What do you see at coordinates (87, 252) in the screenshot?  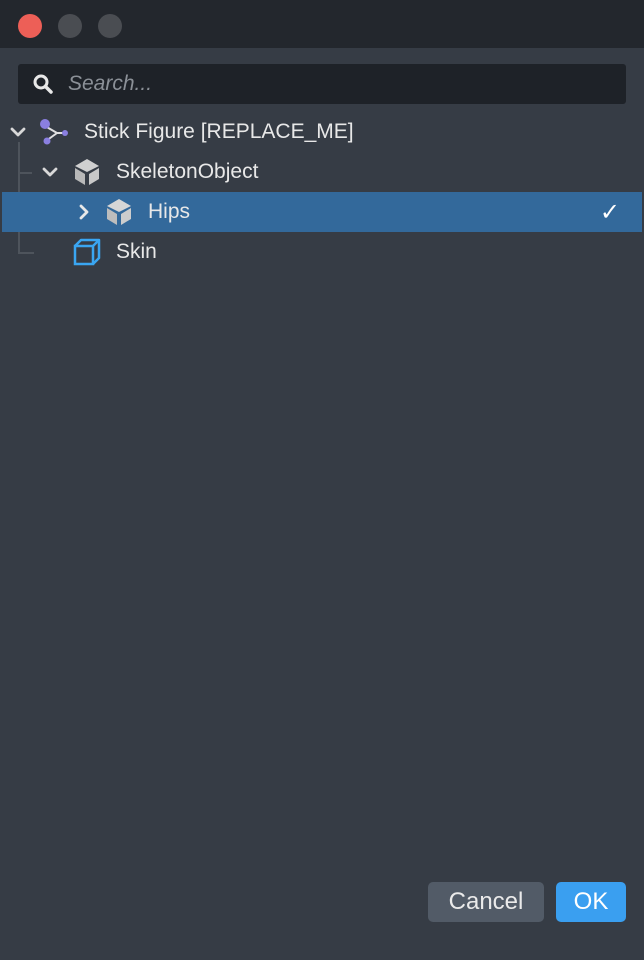 I see `cube-icon` at bounding box center [87, 252].